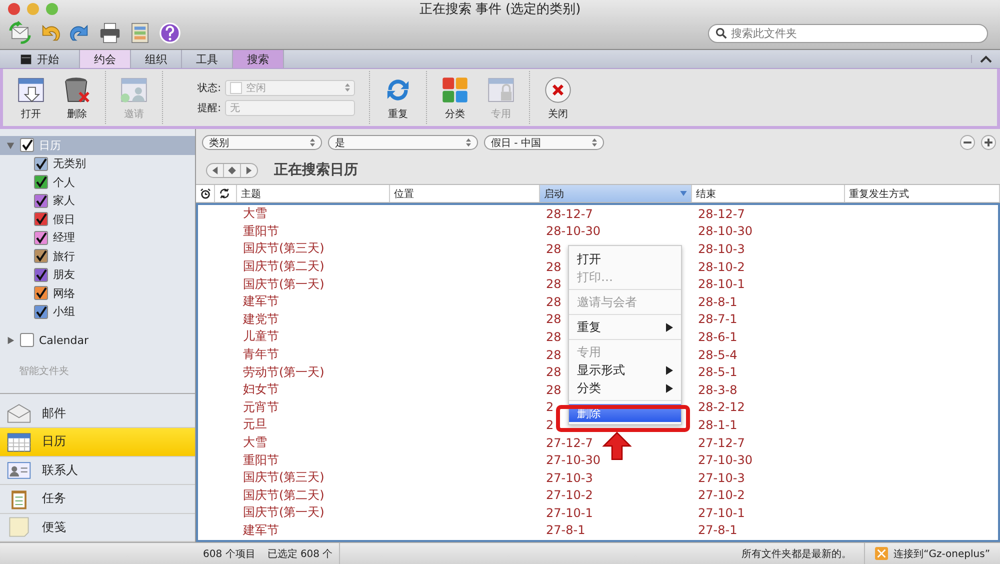 This screenshot has width=1000, height=564. Describe the element at coordinates (625, 259) in the screenshot. I see `menu-item: 打开` at that location.